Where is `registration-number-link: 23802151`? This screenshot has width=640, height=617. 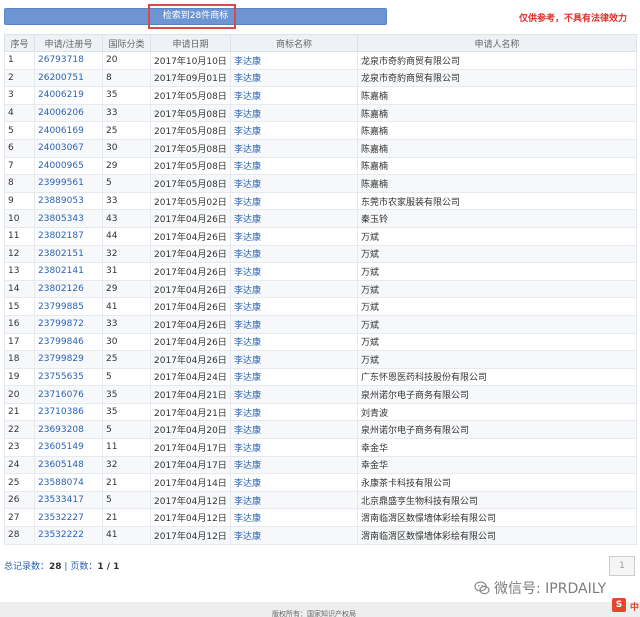 registration-number-link: 23802151 is located at coordinates (61, 254).